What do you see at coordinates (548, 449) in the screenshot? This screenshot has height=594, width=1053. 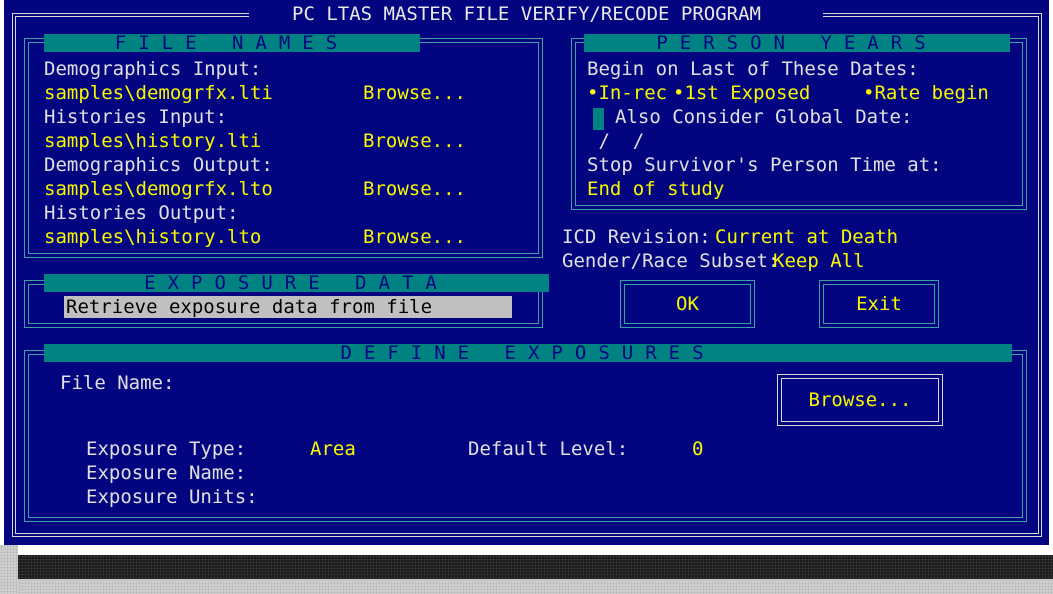 I see `default-level-label: Default Level:` at bounding box center [548, 449].